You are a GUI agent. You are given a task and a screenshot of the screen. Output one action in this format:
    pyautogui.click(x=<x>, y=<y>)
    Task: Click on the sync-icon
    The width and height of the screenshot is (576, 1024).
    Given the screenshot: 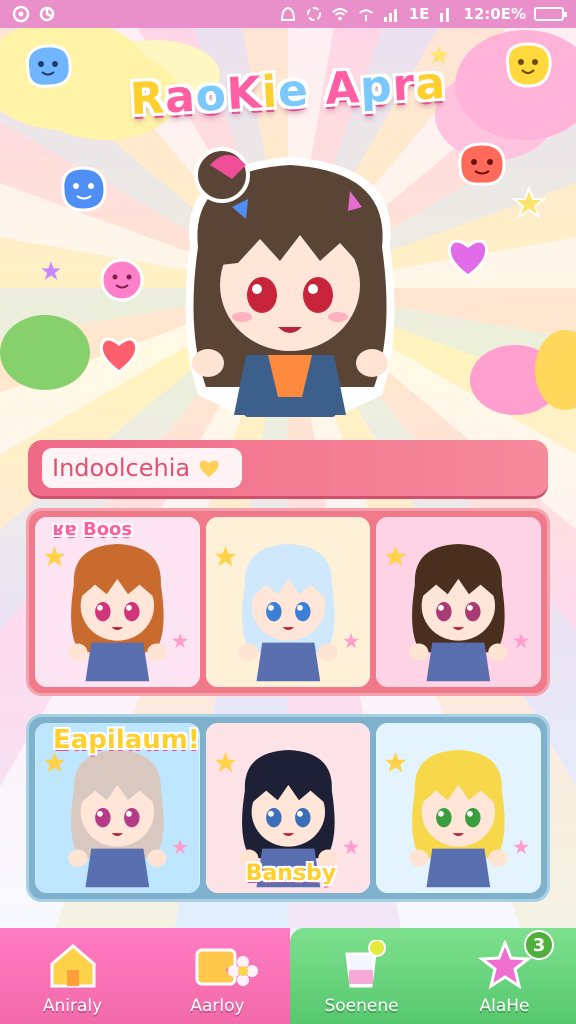 What is the action you would take?
    pyautogui.click(x=314, y=14)
    